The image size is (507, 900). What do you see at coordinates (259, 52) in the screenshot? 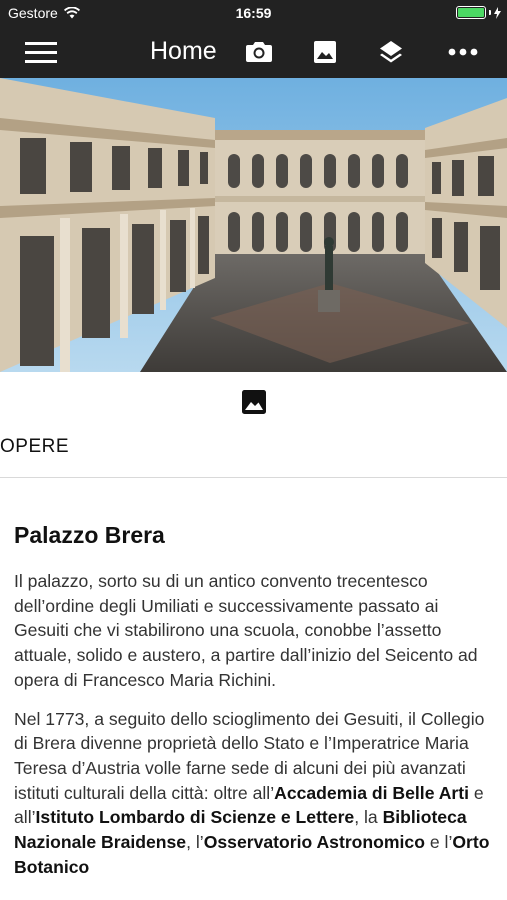
I see `camera-icon` at bounding box center [259, 52].